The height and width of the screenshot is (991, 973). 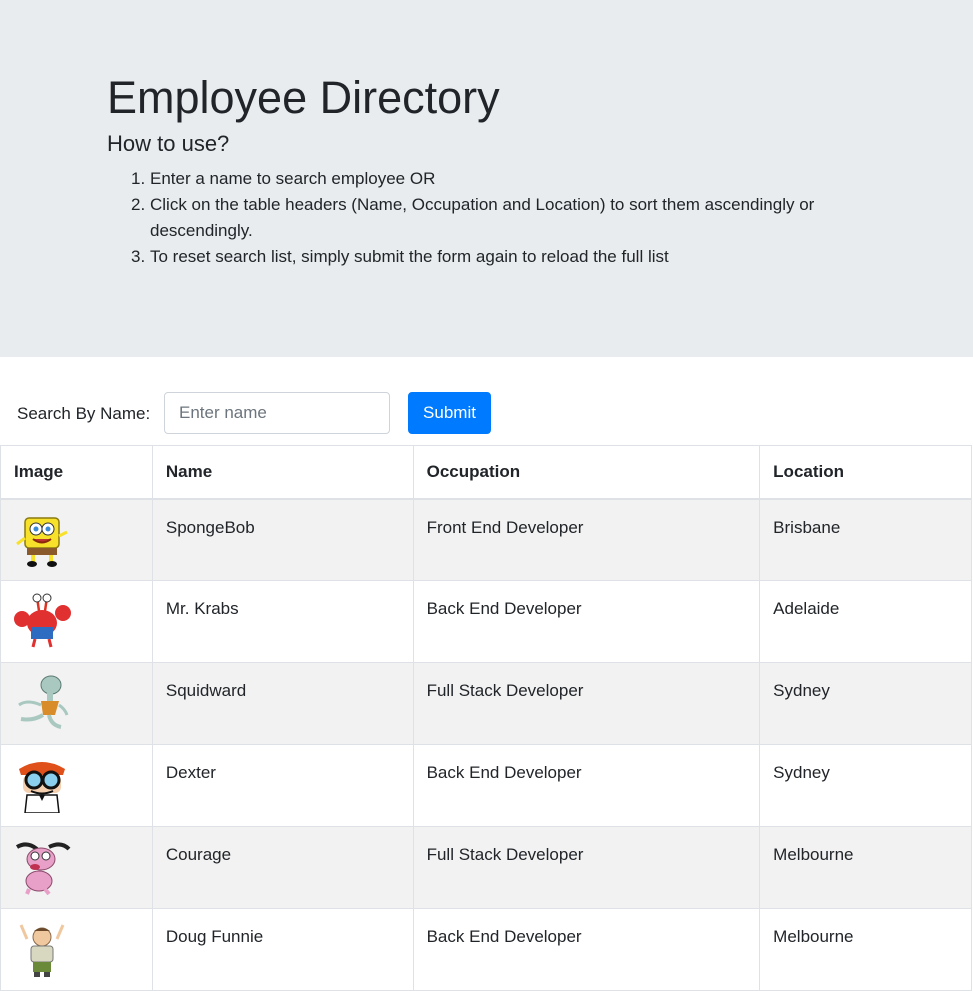 What do you see at coordinates (282, 472) in the screenshot?
I see `header-name-sort: Name` at bounding box center [282, 472].